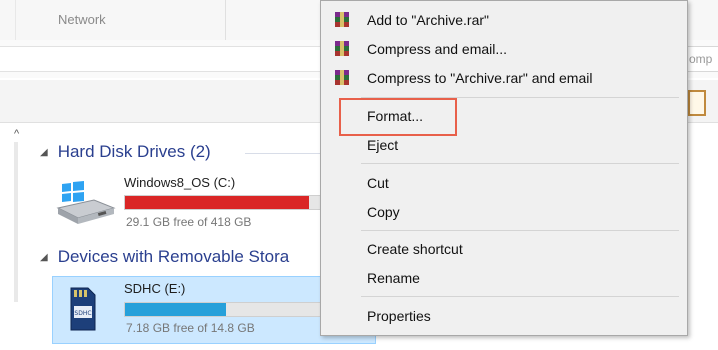  I want to click on group-label: Devices with Removable Stora, so click(173, 256).